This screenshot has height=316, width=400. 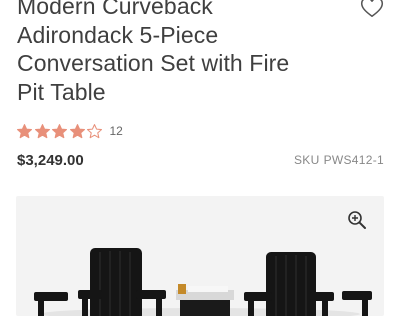 I want to click on zoom-button, so click(x=357, y=220).